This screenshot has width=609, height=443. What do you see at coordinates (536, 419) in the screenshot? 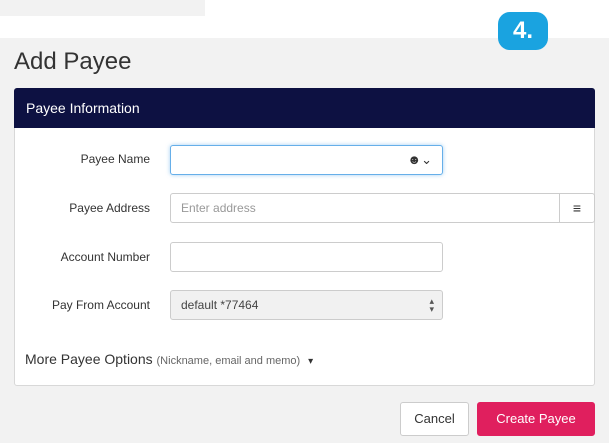
I see `create-payee-button: Create Payee` at bounding box center [536, 419].